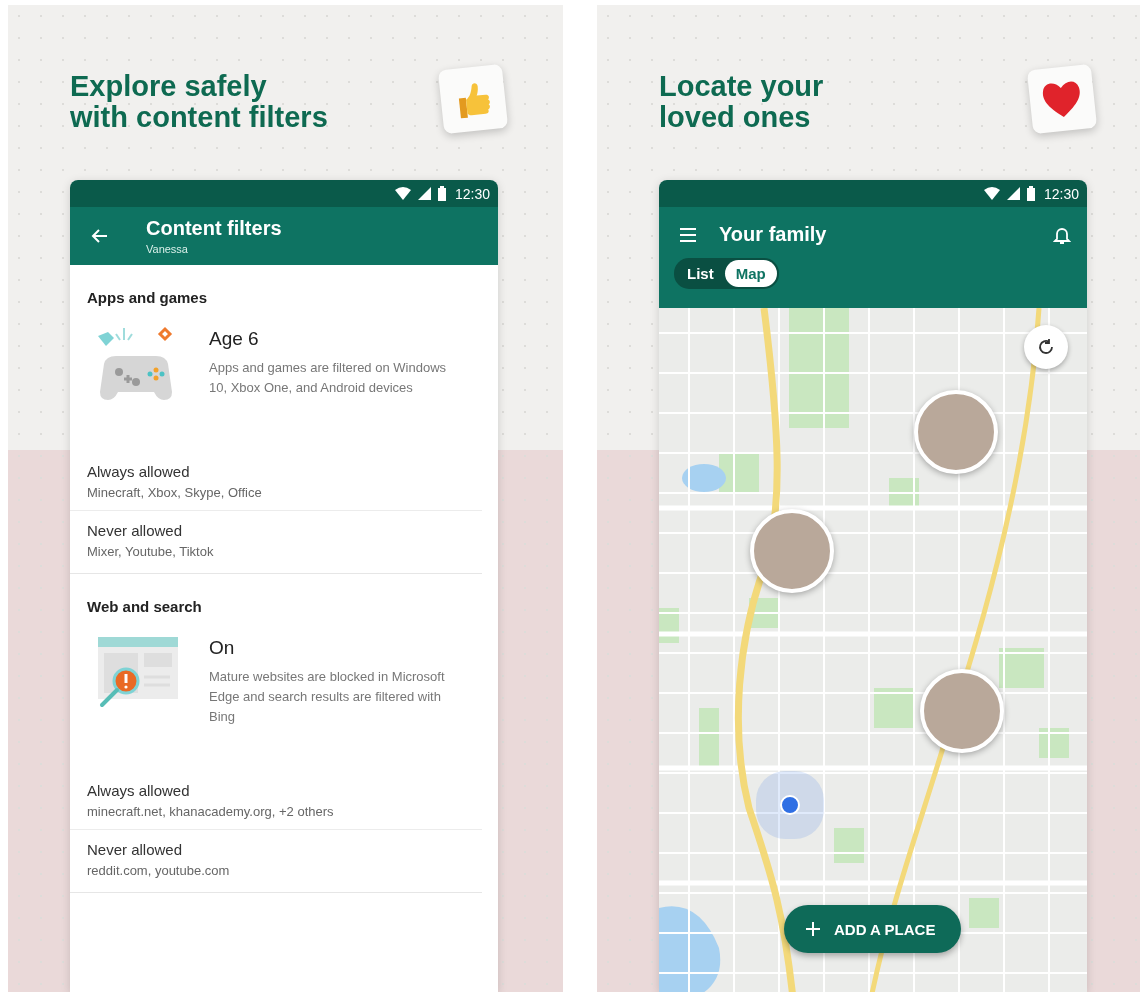 The width and height of the screenshot is (1143, 992). Describe the element at coordinates (222, 648) in the screenshot. I see `summary-title: On` at that location.